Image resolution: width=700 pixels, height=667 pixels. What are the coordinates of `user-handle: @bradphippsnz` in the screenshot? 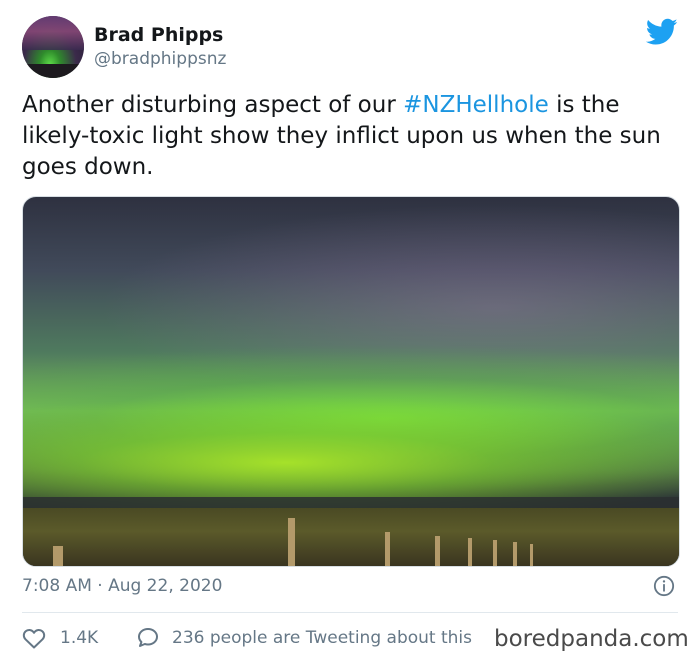 It's located at (160, 59).